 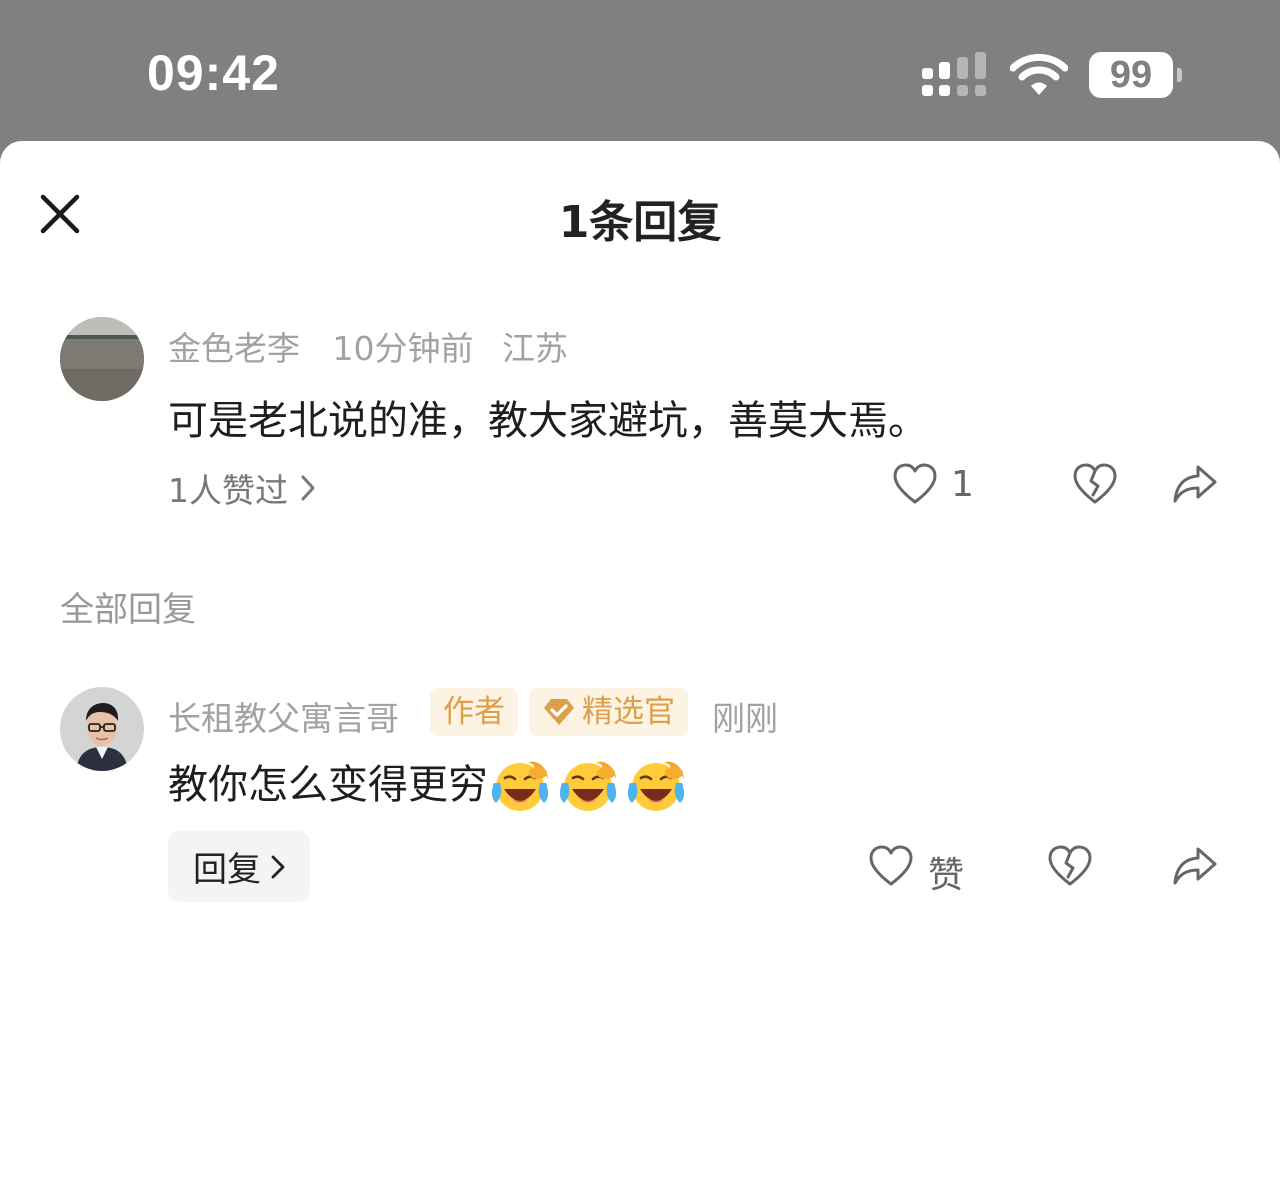 I want to click on emoji-group, so click(x=589, y=787).